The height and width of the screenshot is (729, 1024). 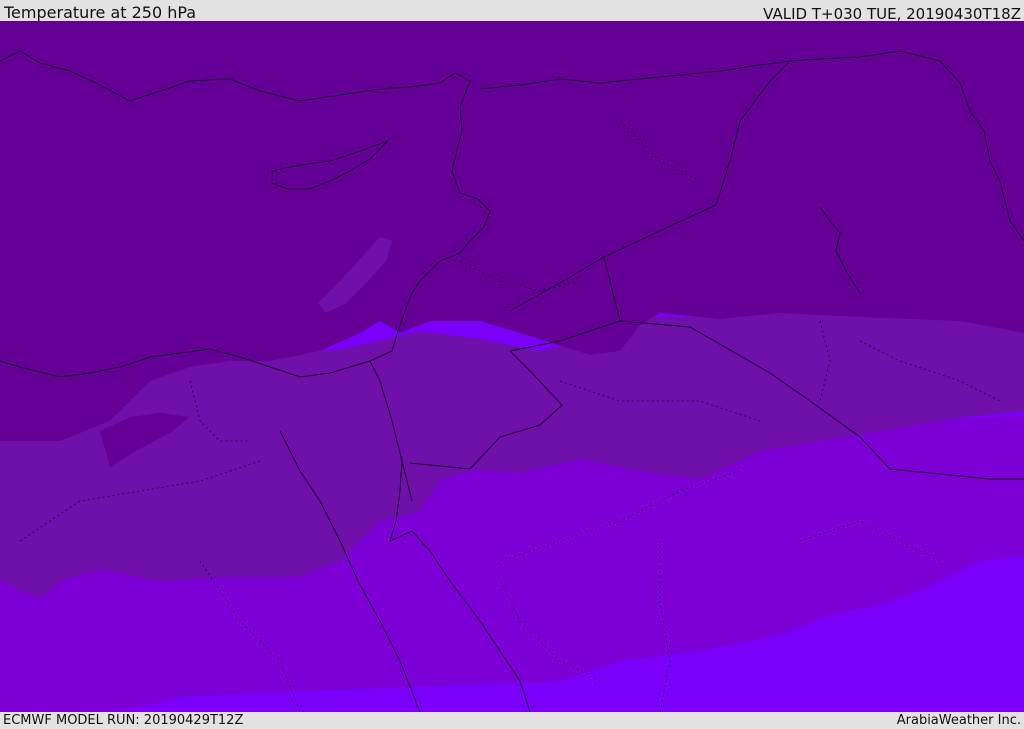 What do you see at coordinates (123, 720) in the screenshot?
I see `model-run-label: ECMWF MODEL RUN: 20190429T12Z` at bounding box center [123, 720].